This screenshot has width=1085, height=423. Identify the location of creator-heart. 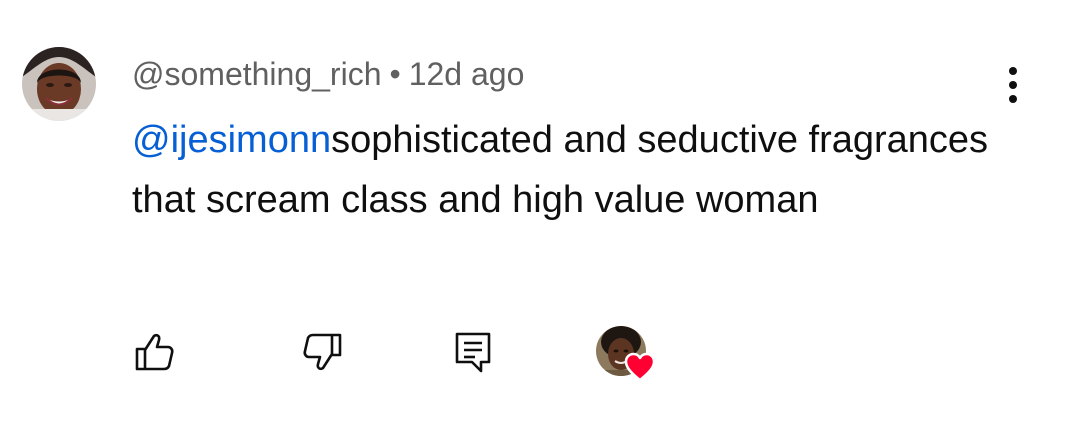
(628, 355).